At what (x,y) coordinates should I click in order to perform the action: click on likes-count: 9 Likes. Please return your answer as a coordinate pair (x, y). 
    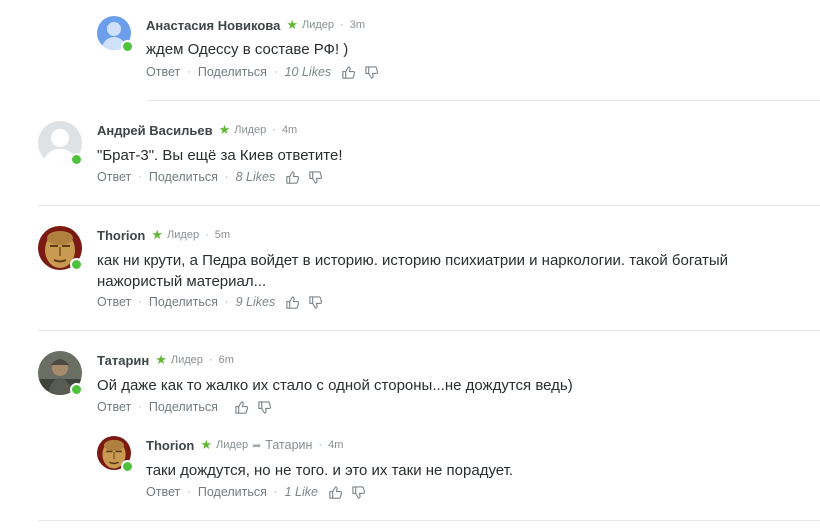
    Looking at the image, I should click on (256, 302).